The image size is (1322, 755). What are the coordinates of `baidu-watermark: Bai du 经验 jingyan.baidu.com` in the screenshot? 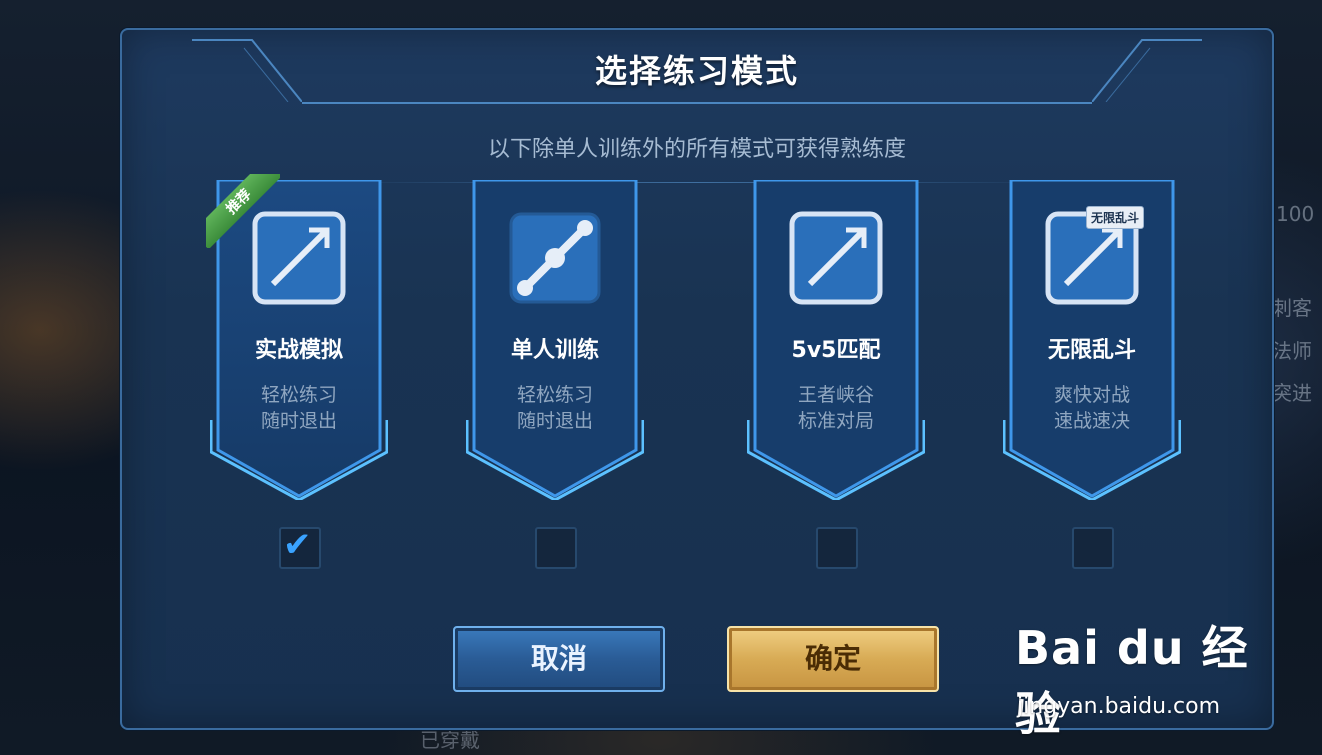 It's located at (1135, 676).